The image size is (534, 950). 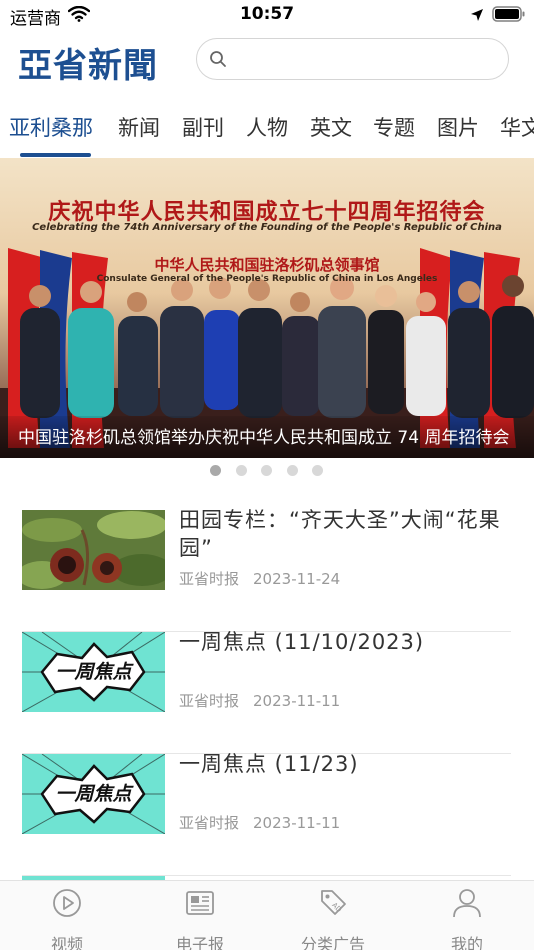 What do you see at coordinates (203, 127) in the screenshot?
I see `tab-supplement: 副刊` at bounding box center [203, 127].